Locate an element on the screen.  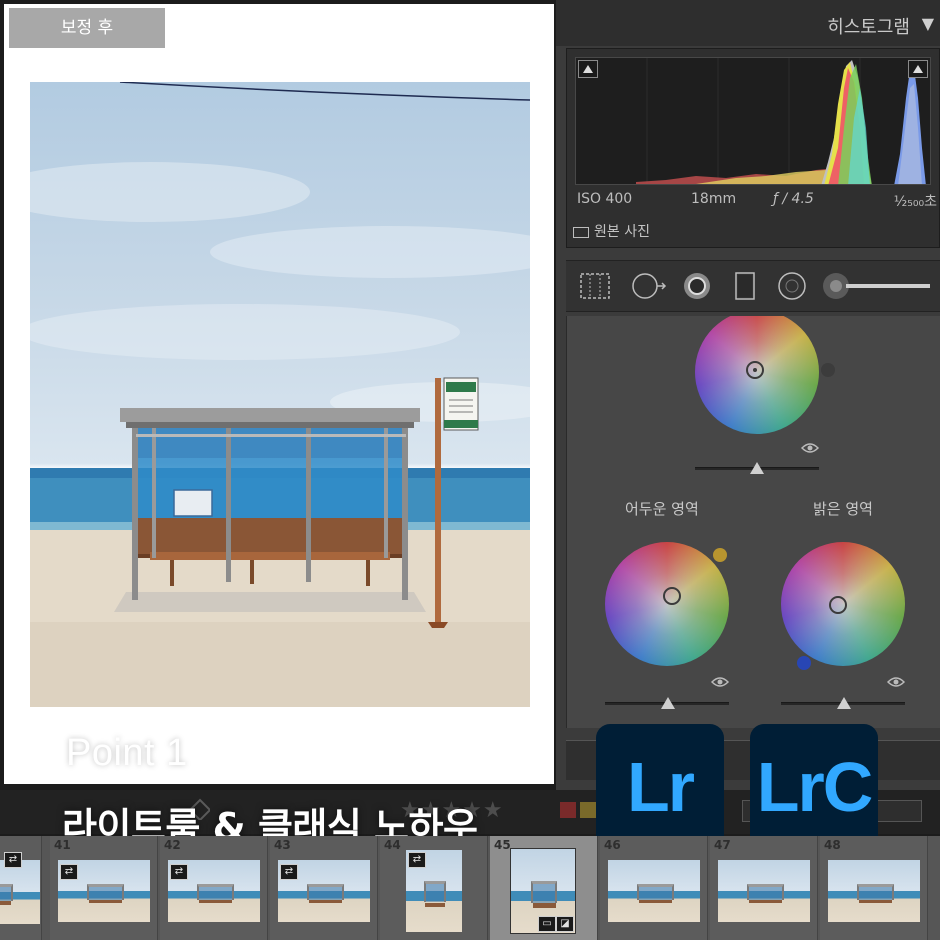
lightroom-logo-text: Lr is located at coordinates (661, 787).